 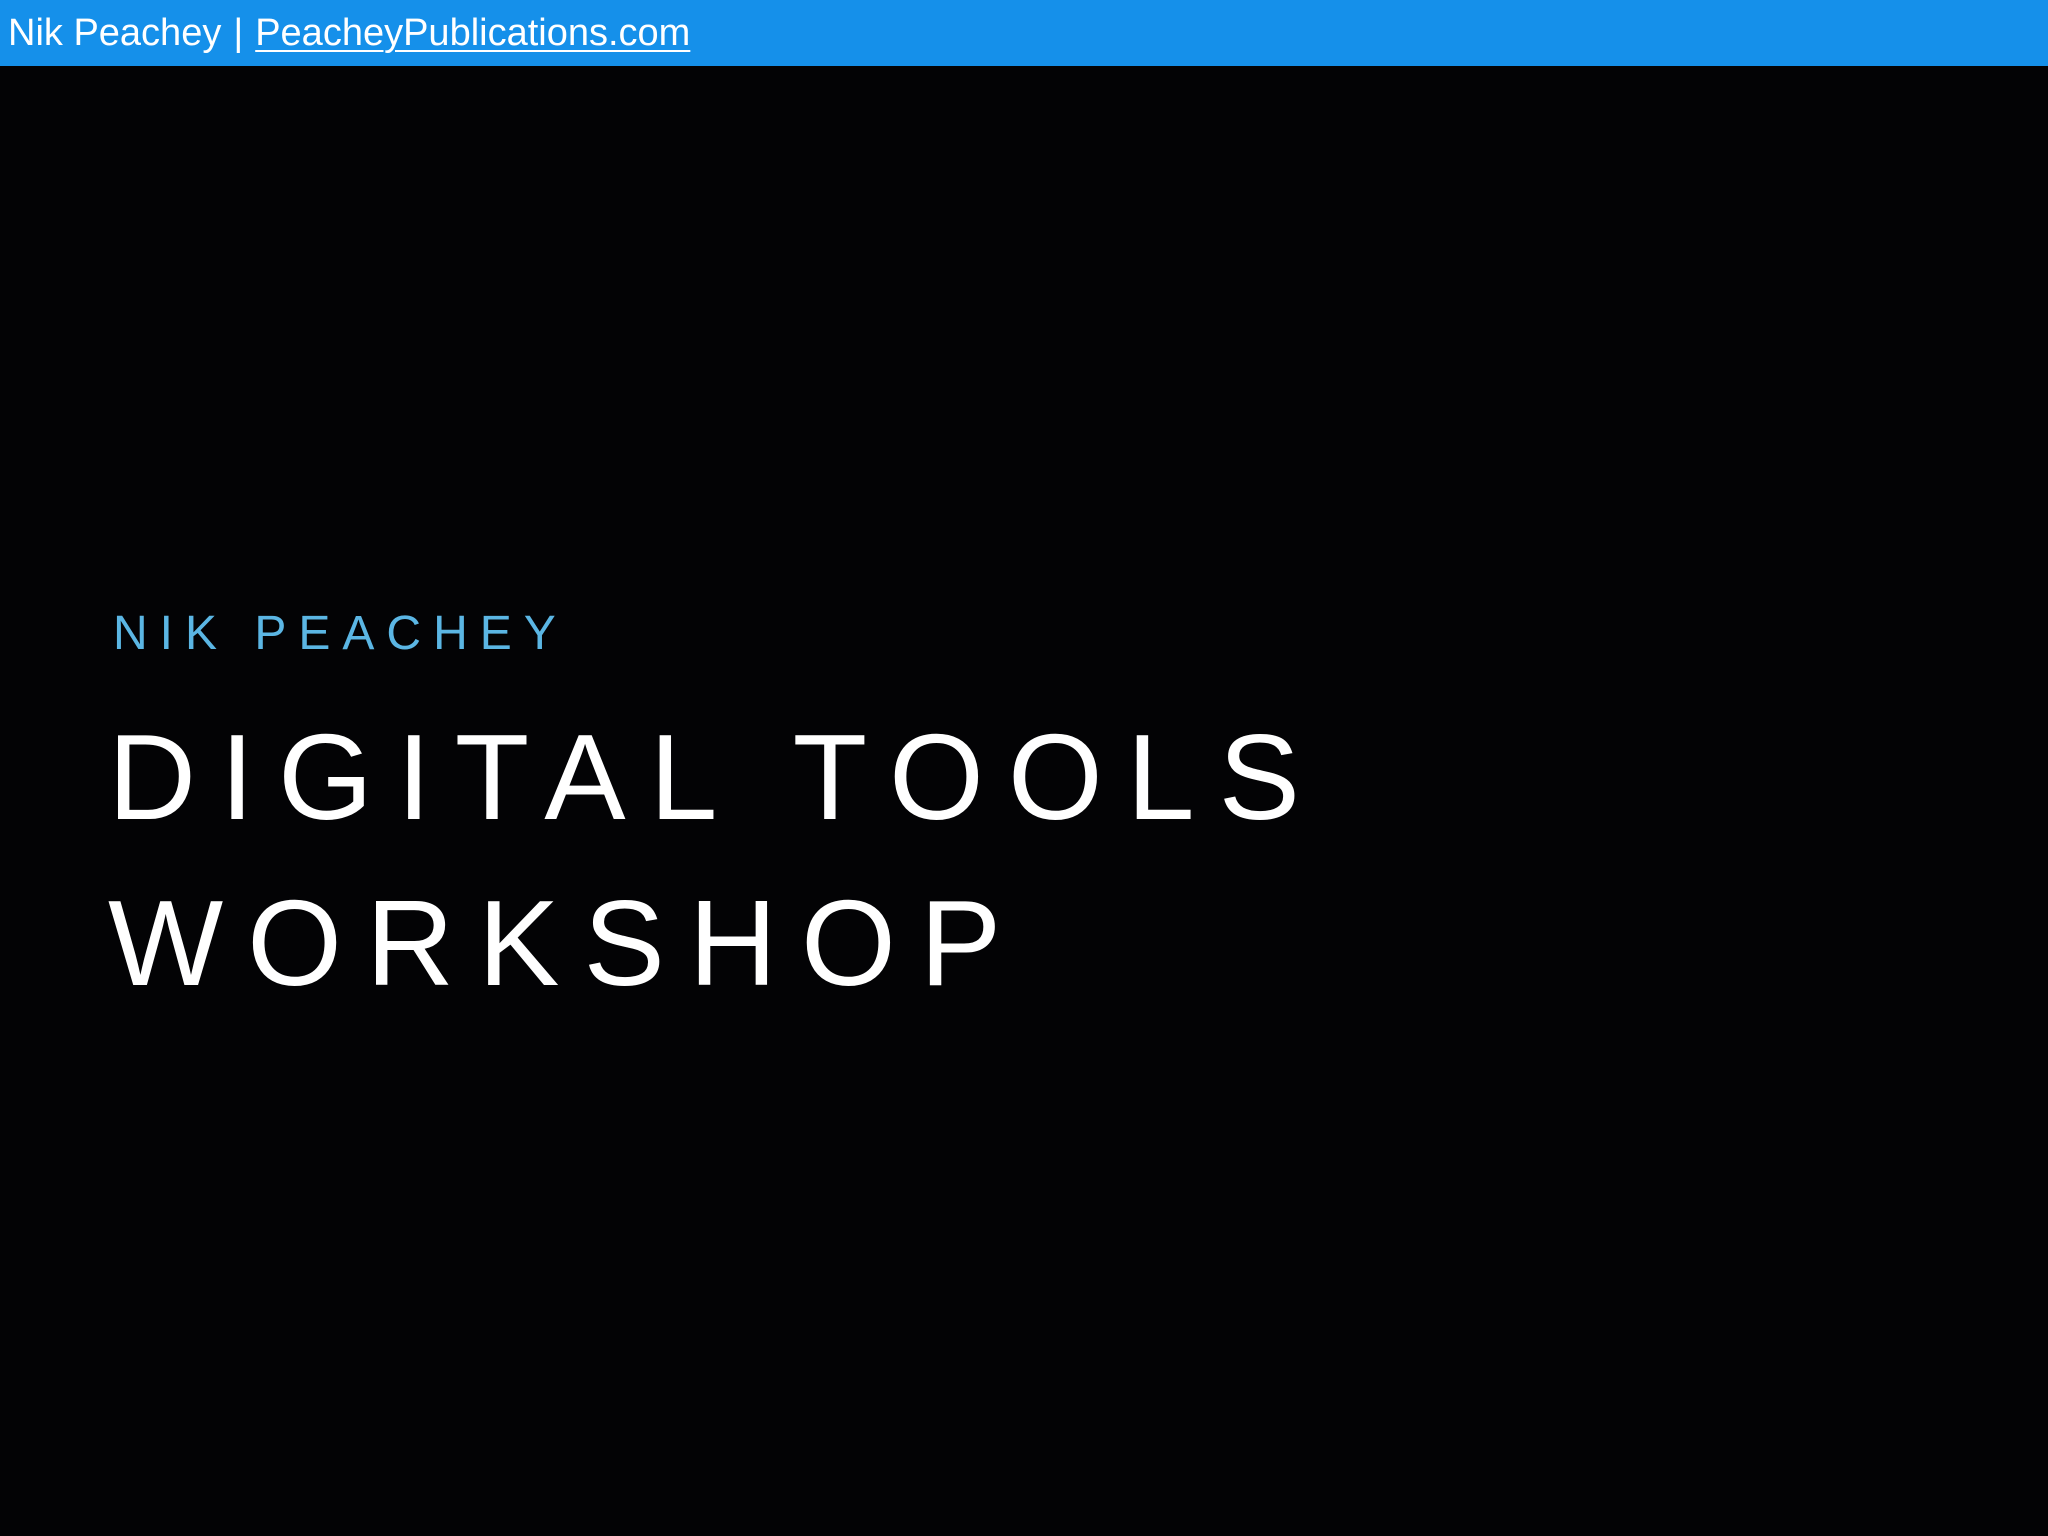 What do you see at coordinates (115, 32) in the screenshot?
I see `author-name: Nik Peachey` at bounding box center [115, 32].